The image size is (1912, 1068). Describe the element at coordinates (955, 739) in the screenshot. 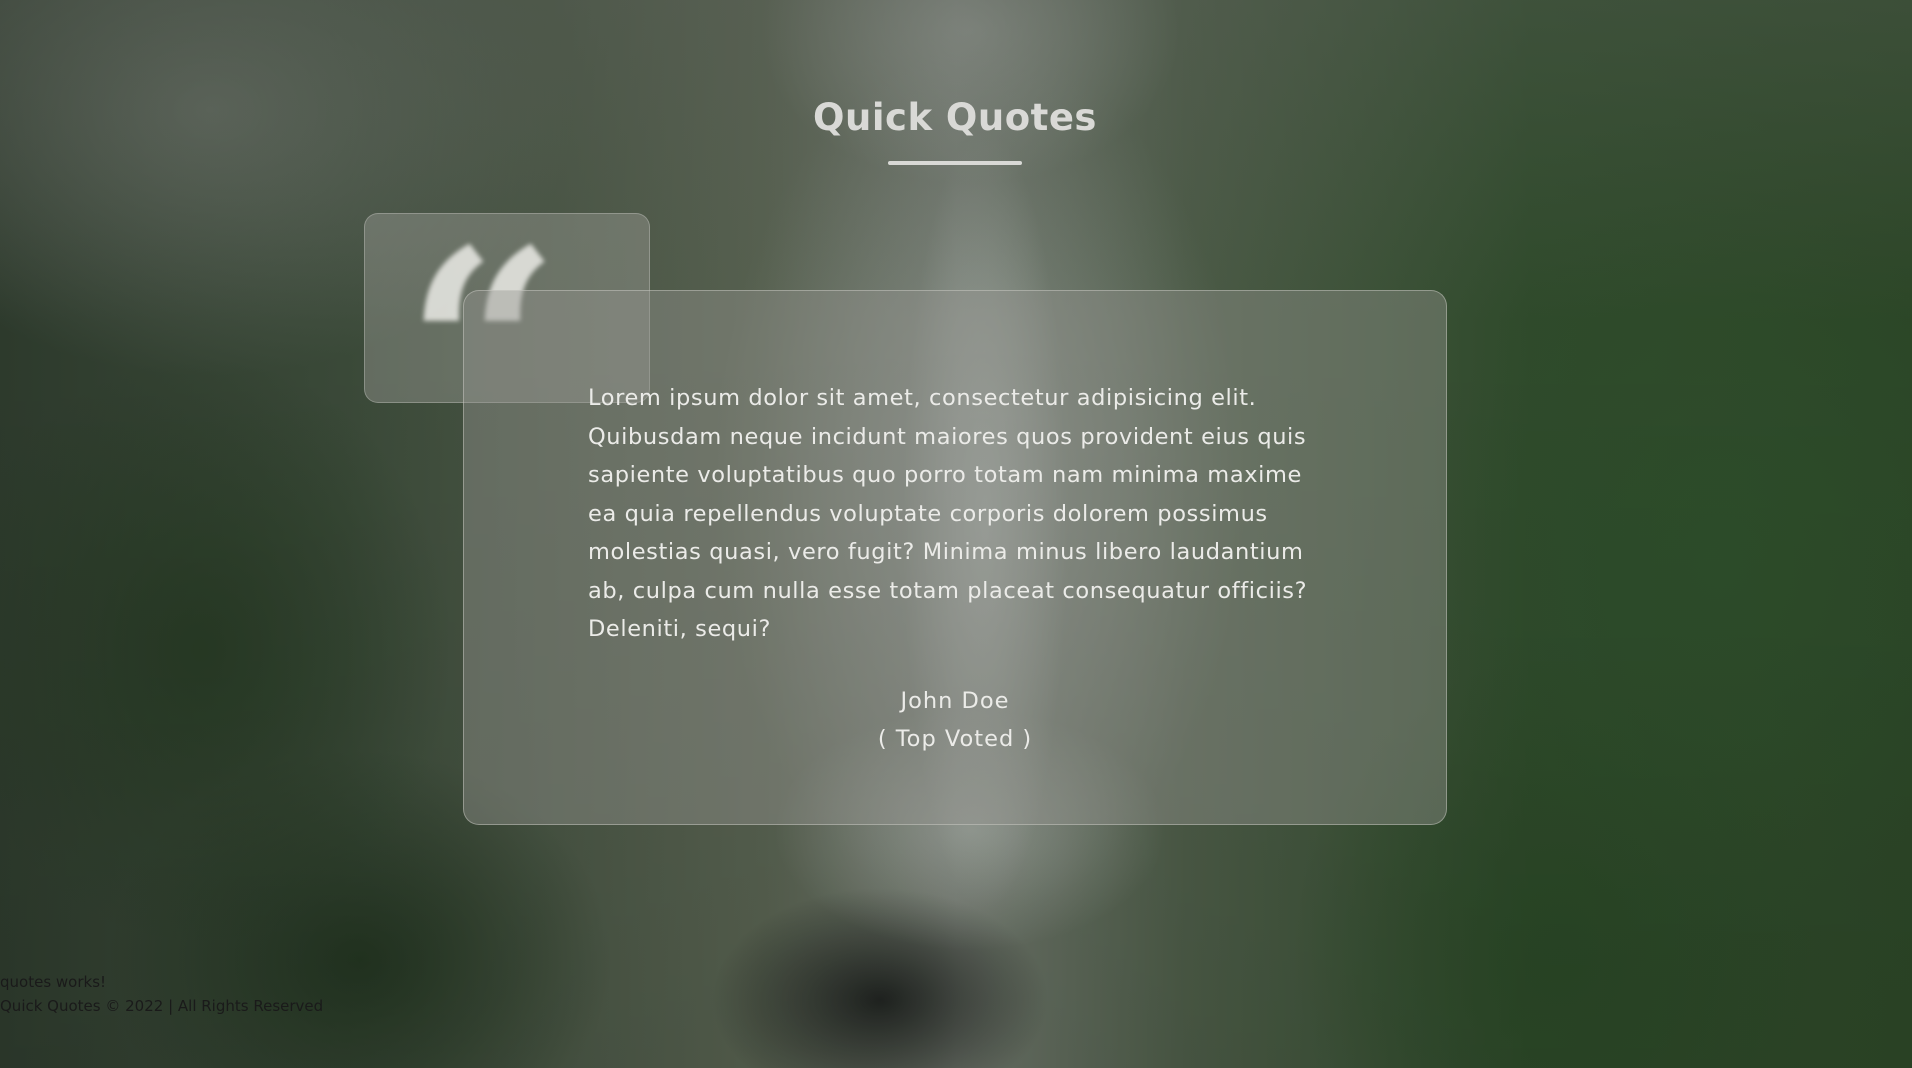

I see `quote-author-tag: ( Top Voted )` at that location.